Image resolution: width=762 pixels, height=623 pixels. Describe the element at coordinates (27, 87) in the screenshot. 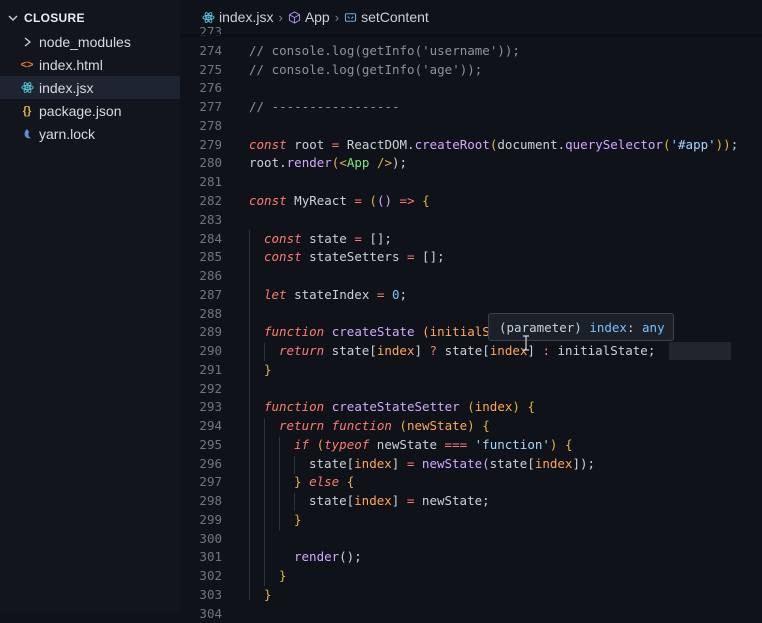

I see `react-file-icon` at that location.